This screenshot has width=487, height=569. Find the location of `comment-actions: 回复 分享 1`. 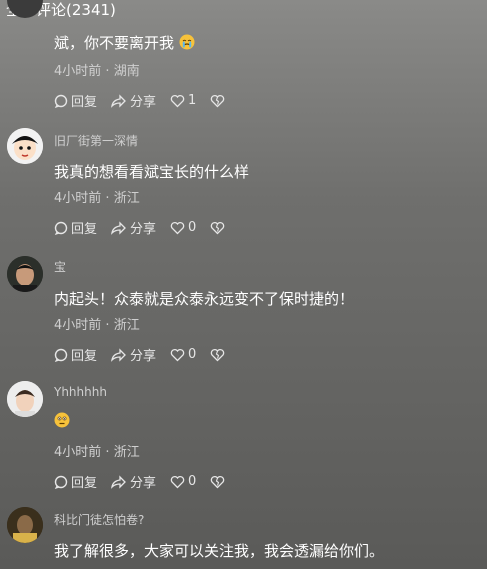

comment-actions: 回复 分享 1 is located at coordinates (148, 100).